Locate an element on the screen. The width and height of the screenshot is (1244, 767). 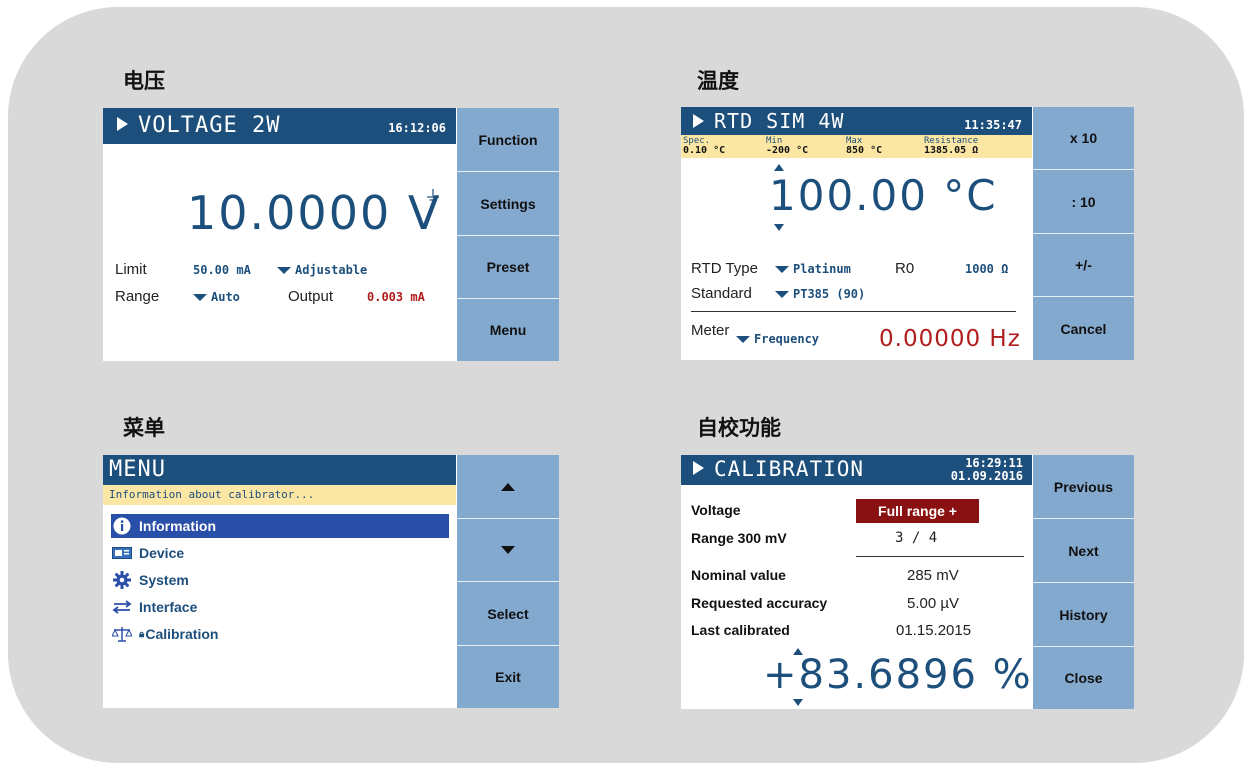
max-cell: Max 850 °C is located at coordinates (864, 146).